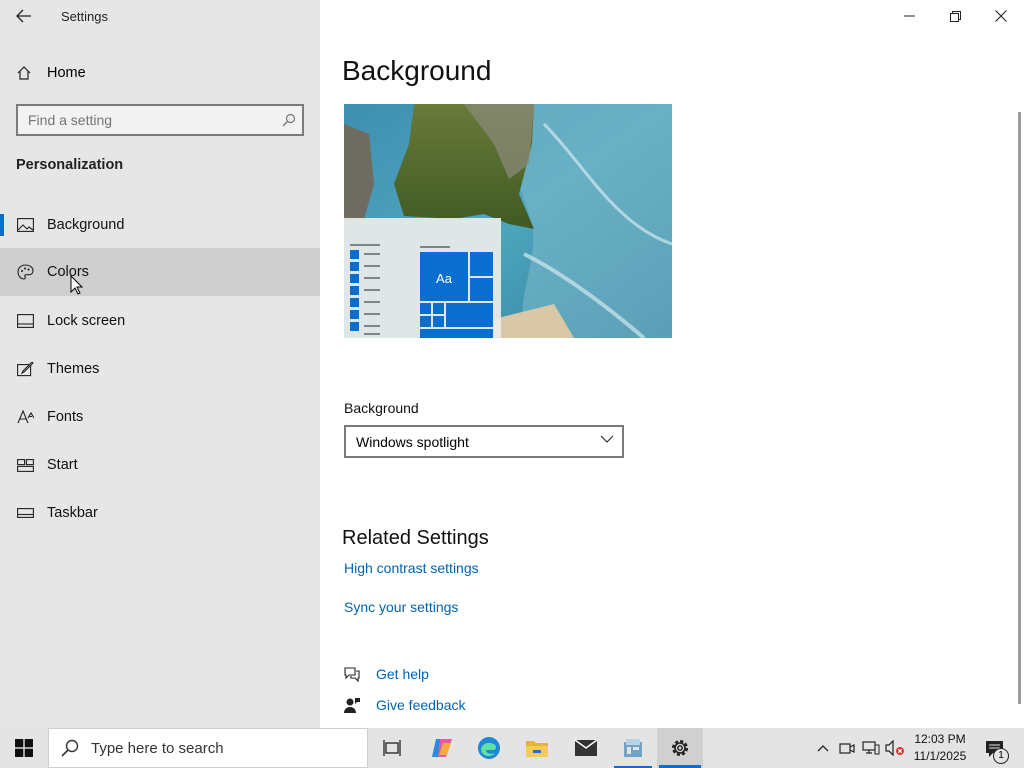 The height and width of the screenshot is (768, 1024). I want to click on related-settings-heading: Related Settings, so click(415, 538).